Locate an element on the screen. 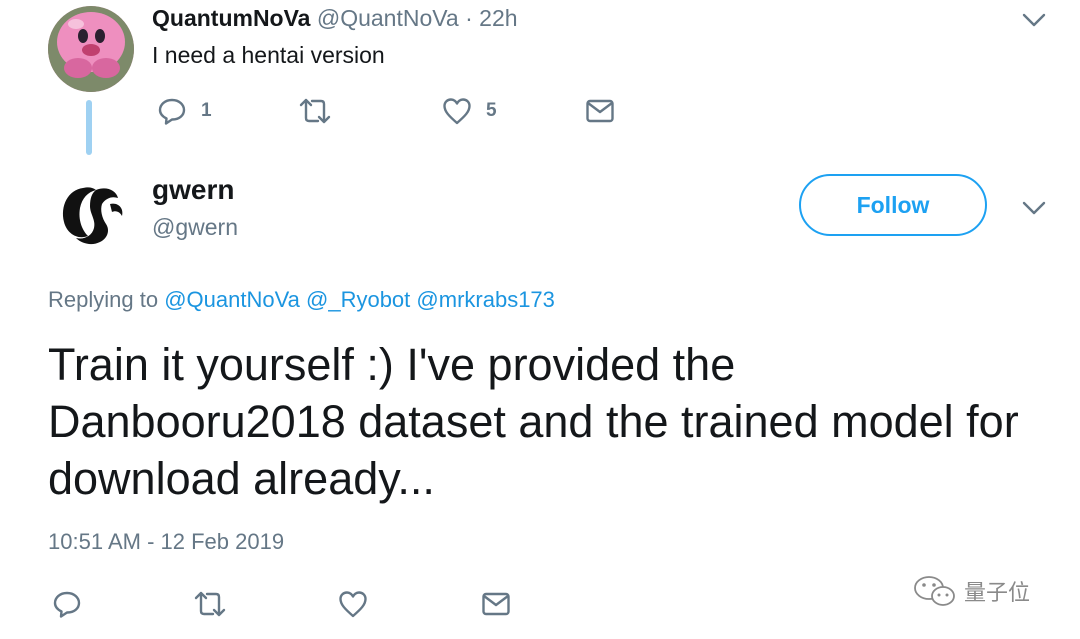 This screenshot has width=1080, height=639. author-handle: @gwern is located at coordinates (195, 227).